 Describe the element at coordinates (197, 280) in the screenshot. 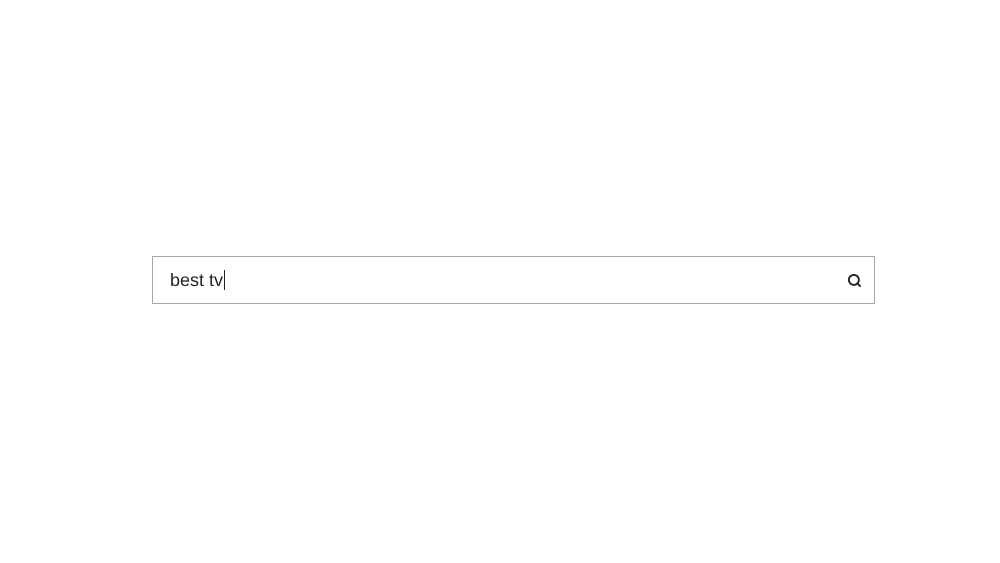

I see `search-text: best tv` at that location.